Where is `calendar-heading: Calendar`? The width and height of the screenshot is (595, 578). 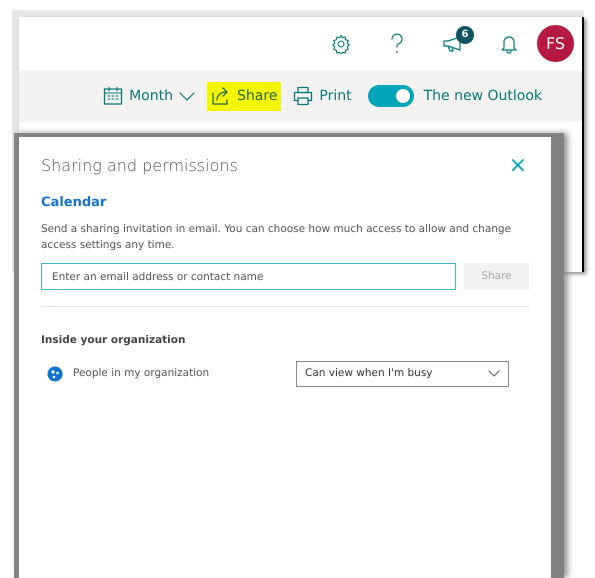 calendar-heading: Calendar is located at coordinates (74, 203).